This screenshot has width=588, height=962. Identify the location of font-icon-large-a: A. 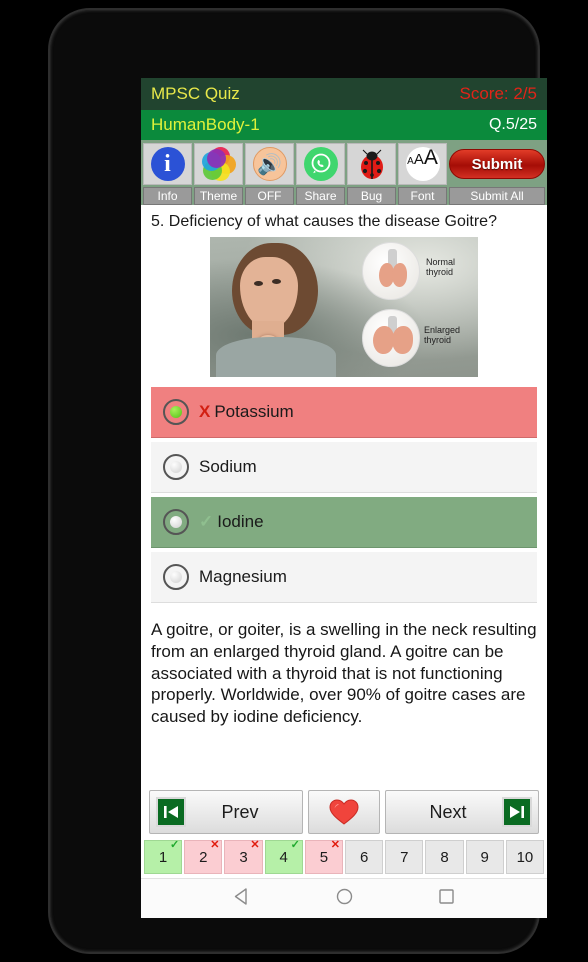
(430, 157).